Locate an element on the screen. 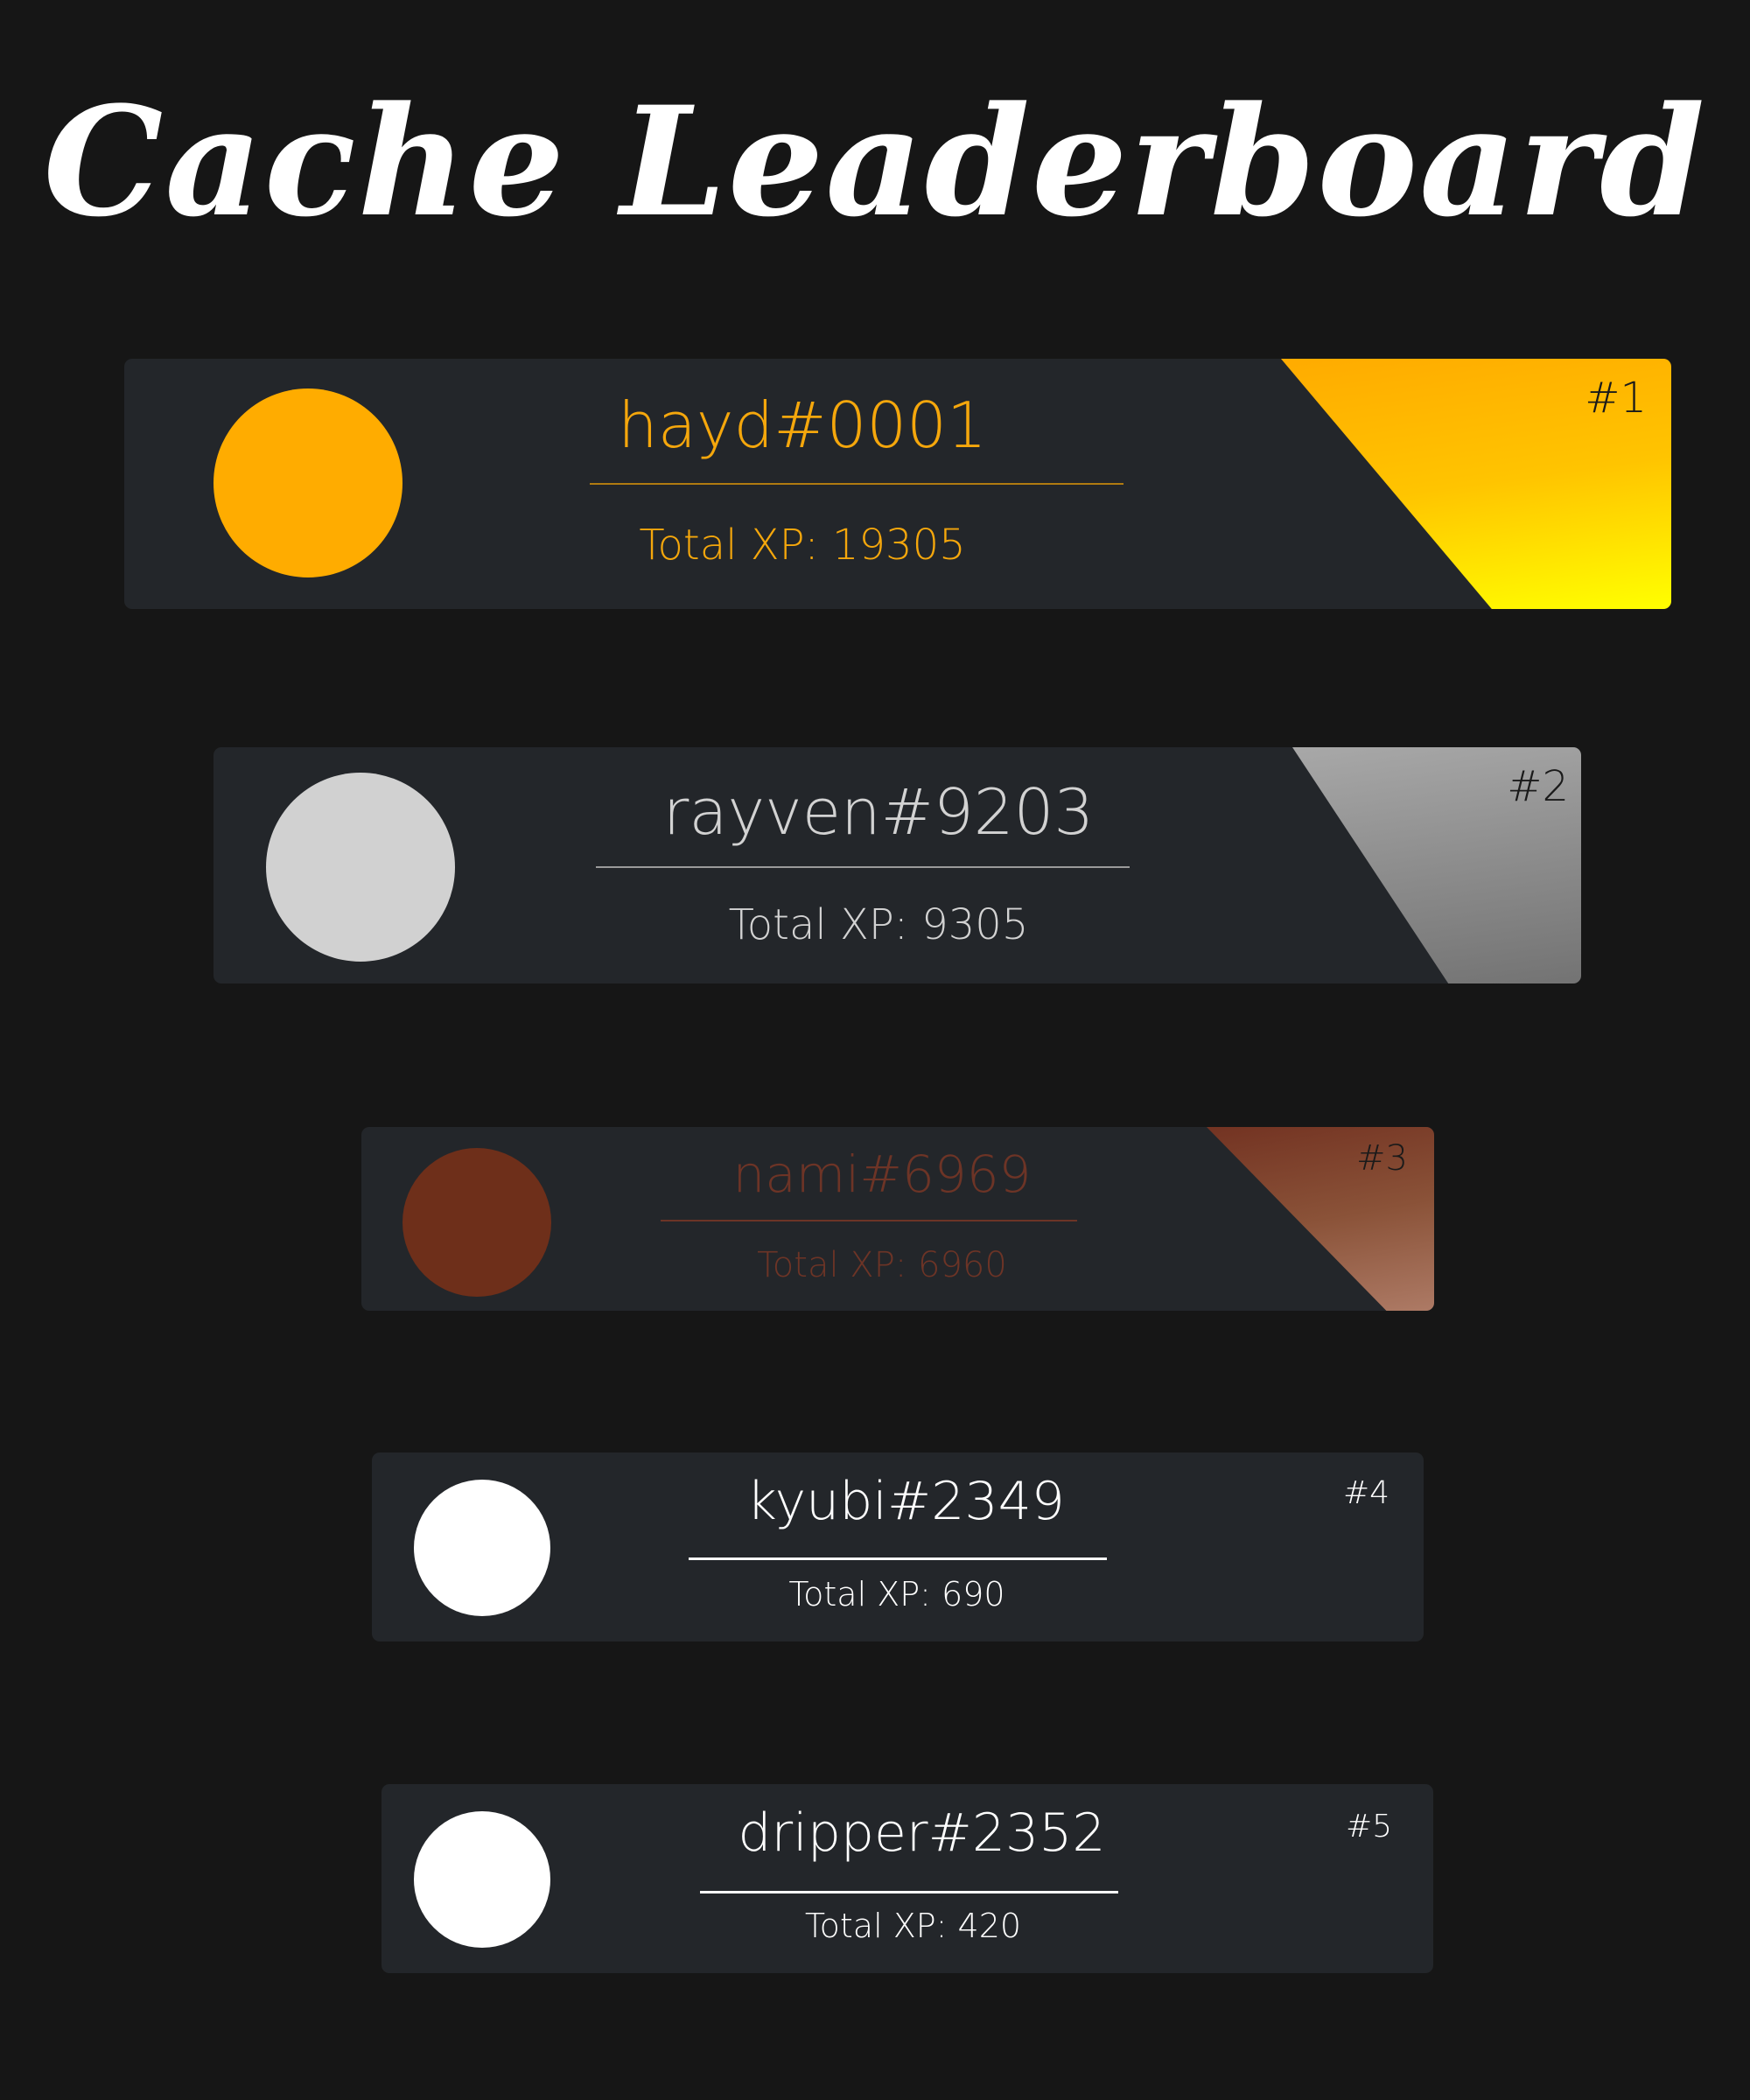  rank-badge: #4 is located at coordinates (1366, 1493).